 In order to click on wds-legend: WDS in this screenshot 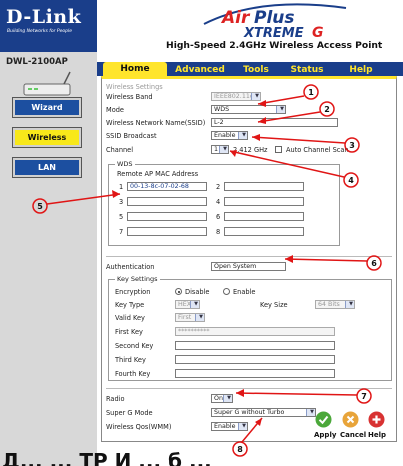, I will do `click(125, 164)`.